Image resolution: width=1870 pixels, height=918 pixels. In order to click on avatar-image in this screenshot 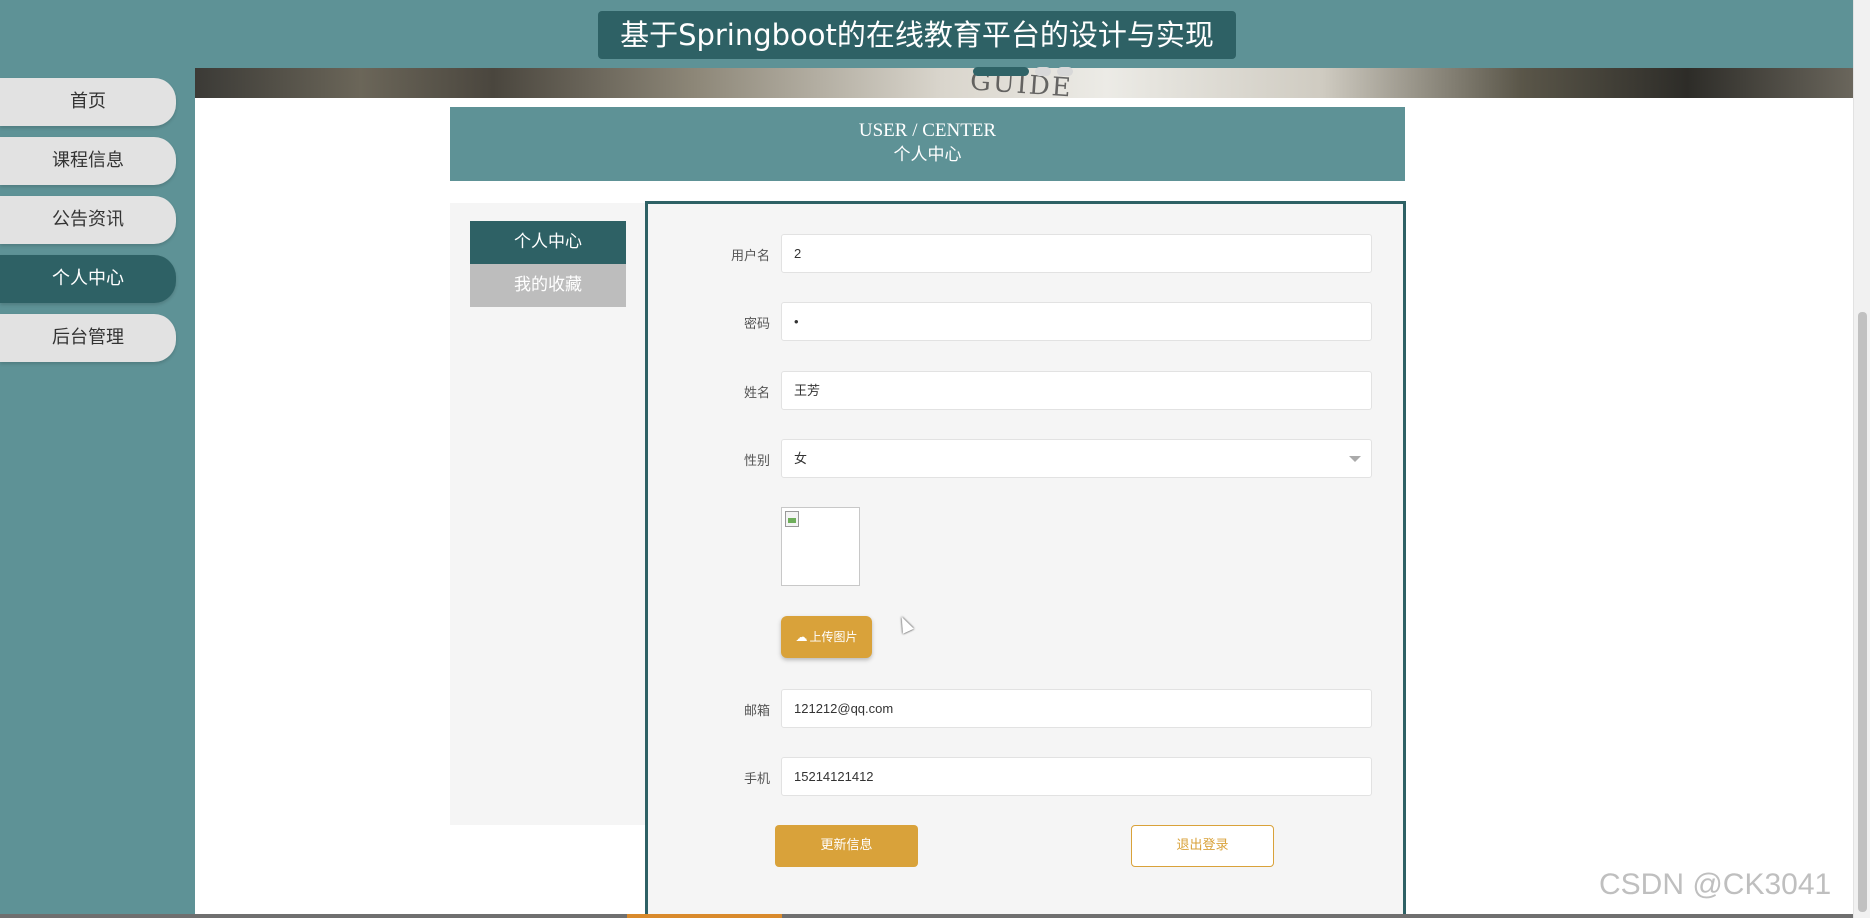, I will do `click(820, 546)`.